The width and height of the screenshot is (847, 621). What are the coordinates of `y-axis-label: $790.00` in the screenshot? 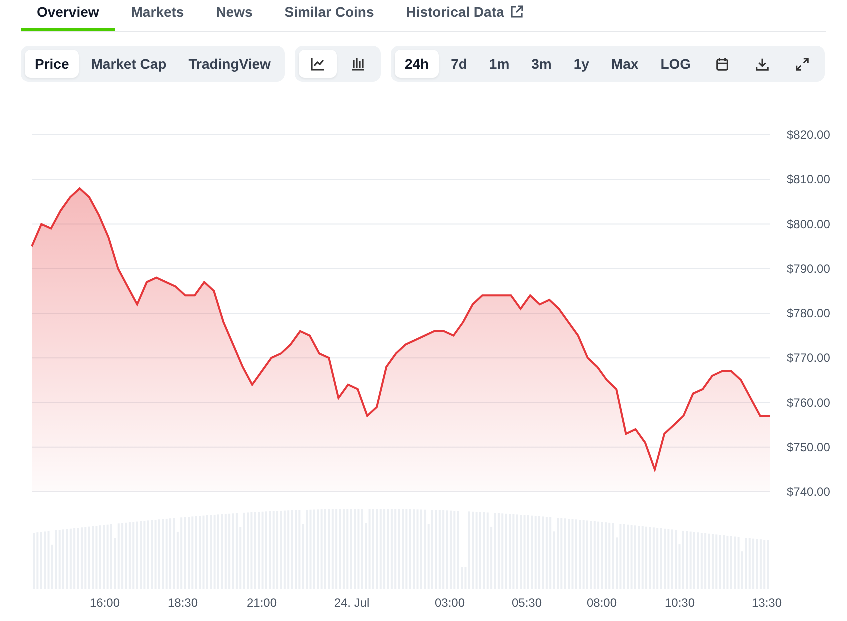 It's located at (808, 269).